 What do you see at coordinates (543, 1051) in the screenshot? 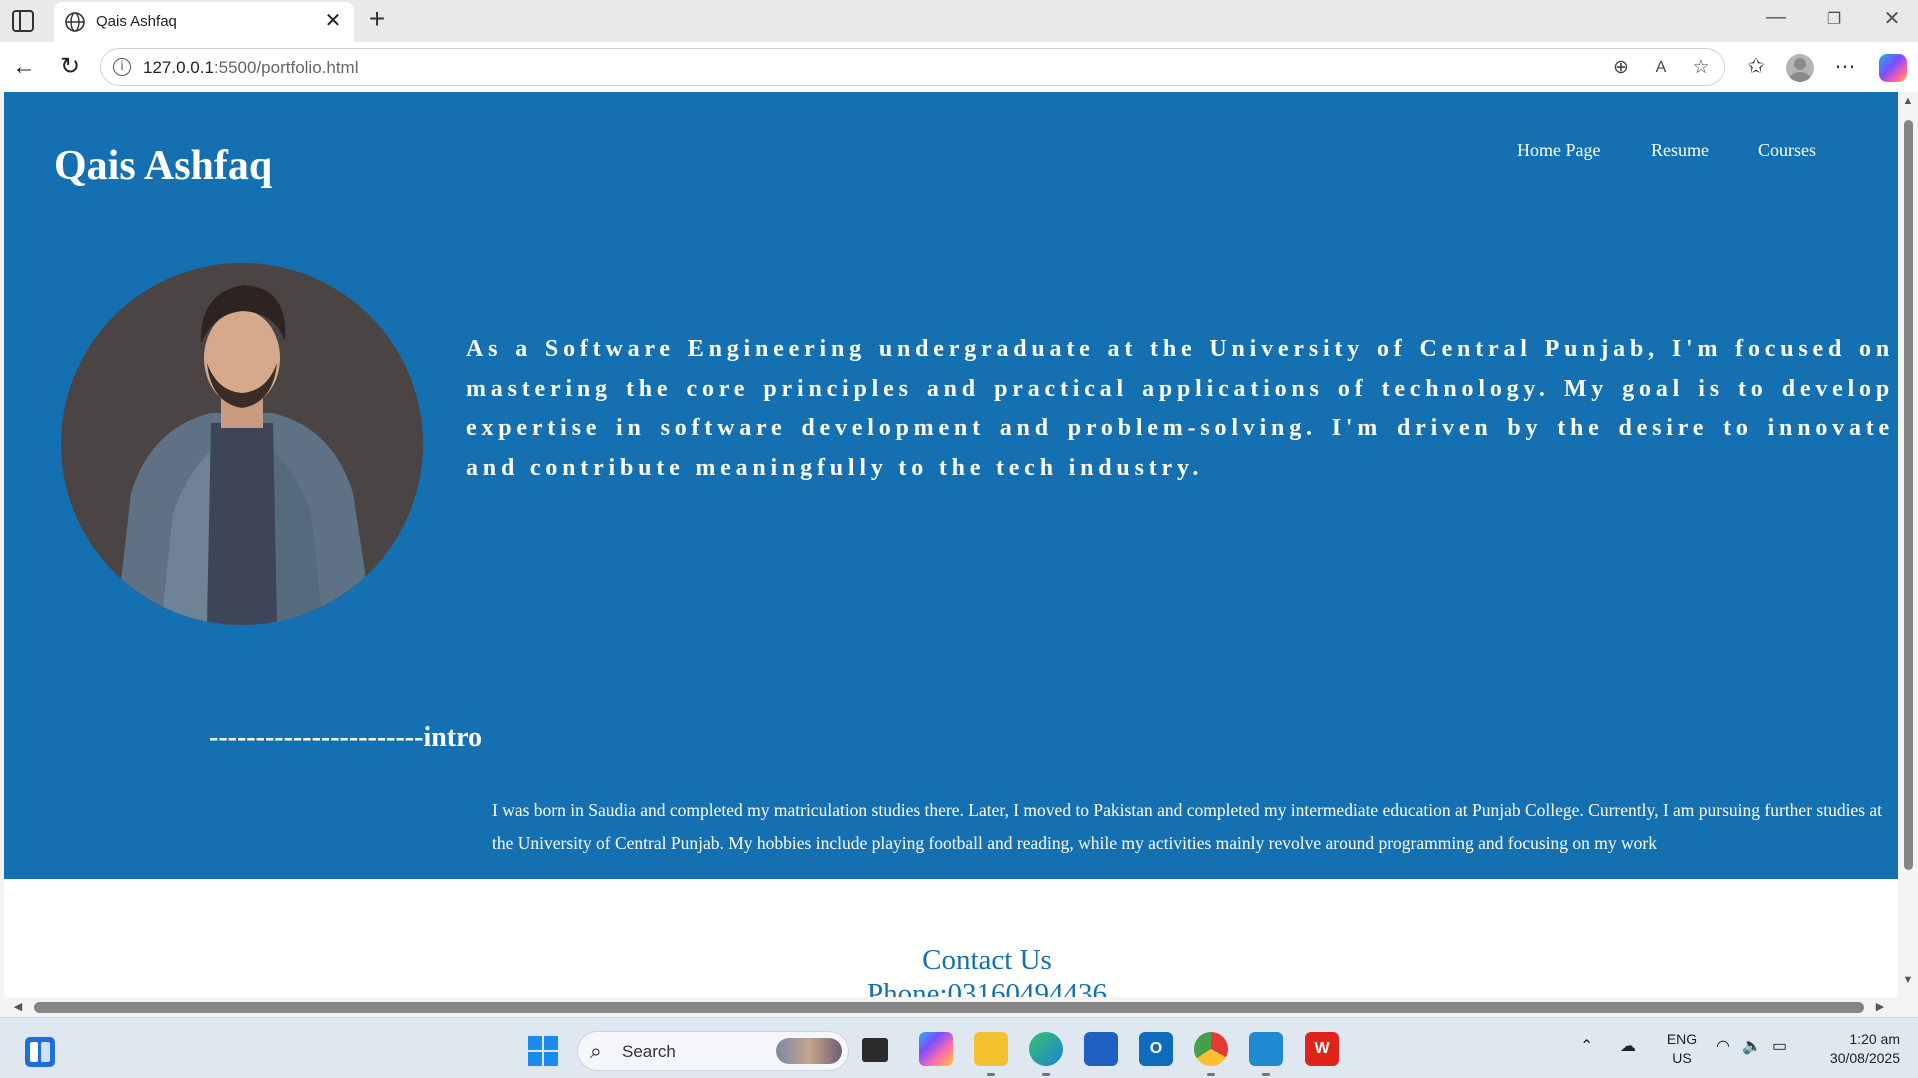
I see `windows-start-icon` at bounding box center [543, 1051].